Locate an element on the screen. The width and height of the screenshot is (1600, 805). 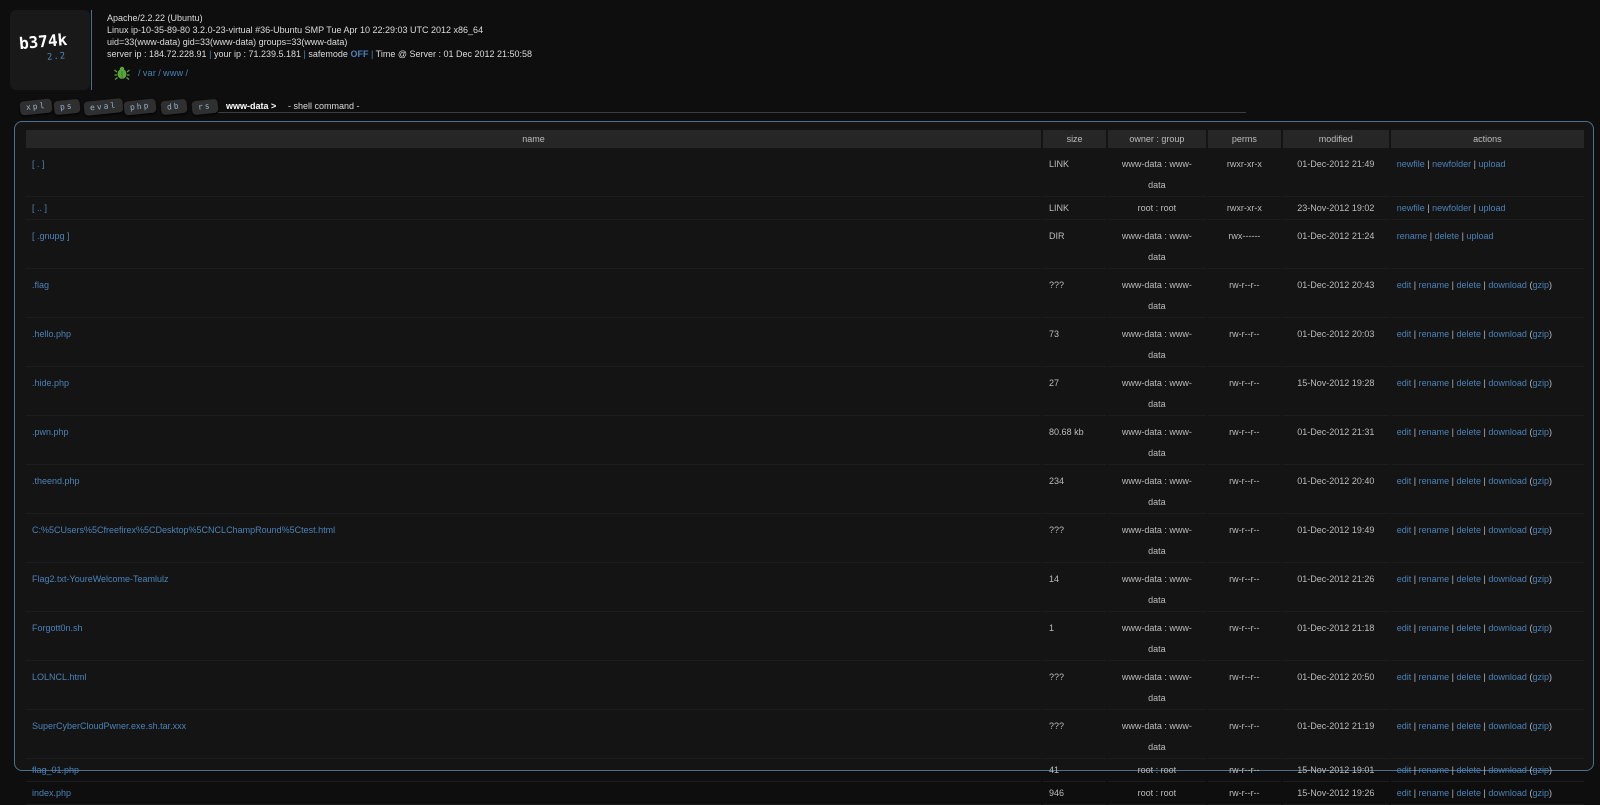
cell-modified: 01-Dec-2012 20:40 is located at coordinates (1335, 489).